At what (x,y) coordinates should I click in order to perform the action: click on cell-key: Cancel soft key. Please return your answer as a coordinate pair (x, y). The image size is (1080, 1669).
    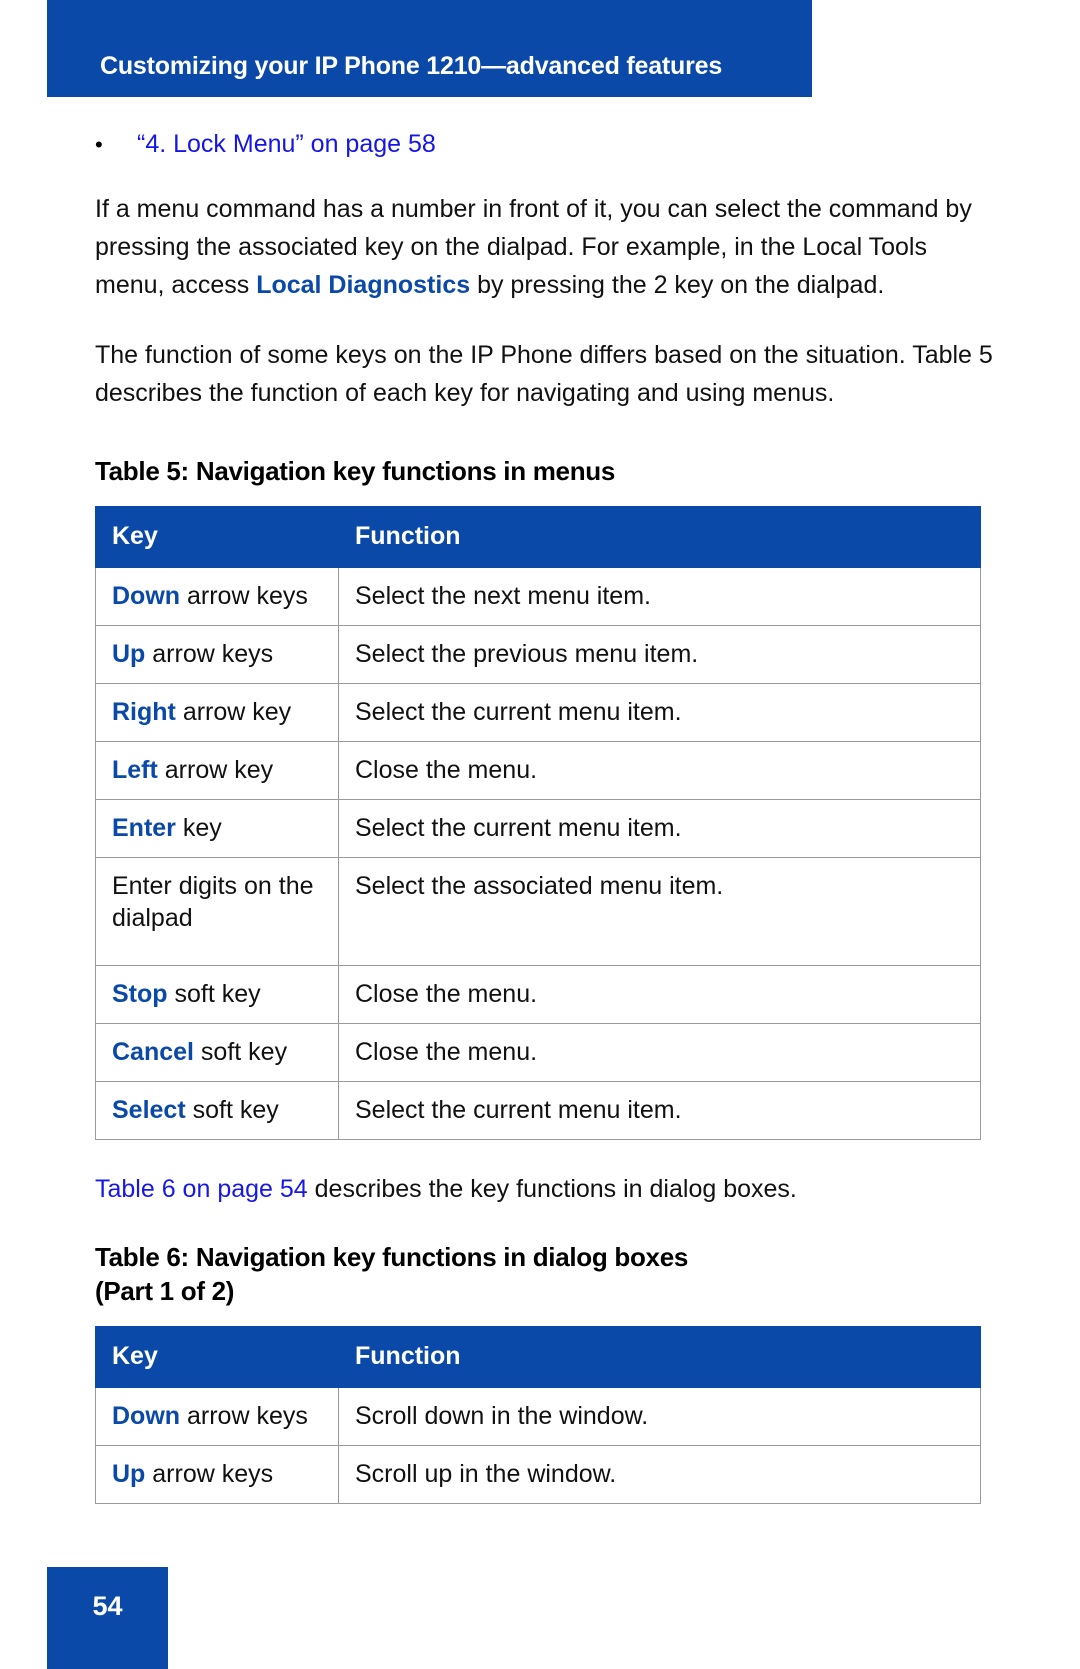
    Looking at the image, I should click on (217, 1052).